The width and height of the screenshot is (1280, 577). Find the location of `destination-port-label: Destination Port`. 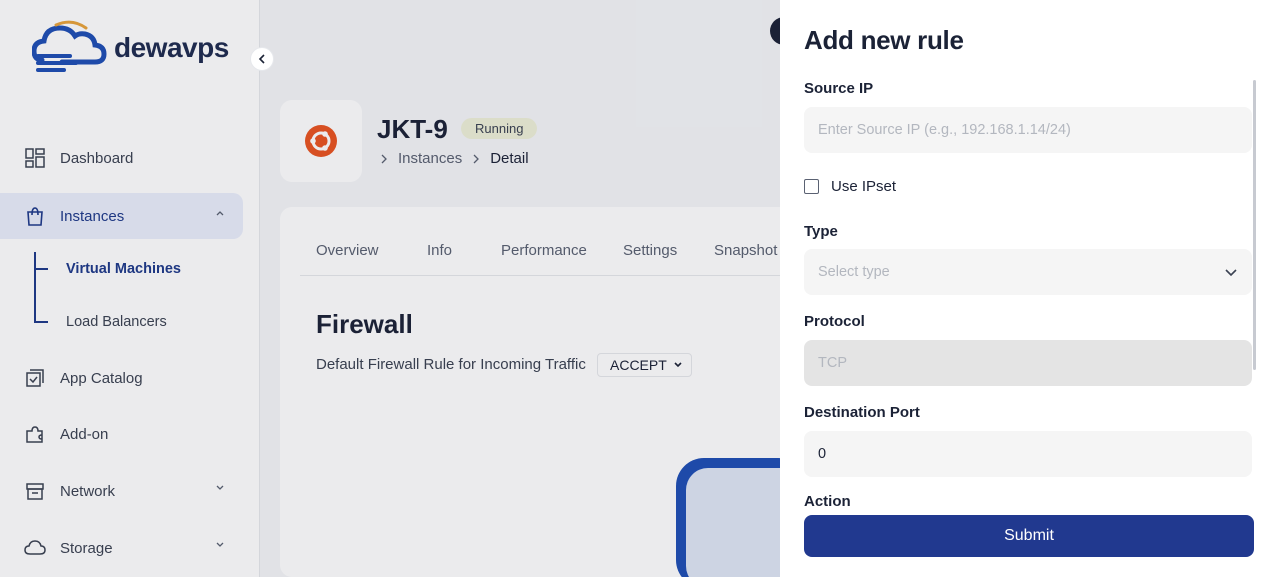

destination-port-label: Destination Port is located at coordinates (862, 412).